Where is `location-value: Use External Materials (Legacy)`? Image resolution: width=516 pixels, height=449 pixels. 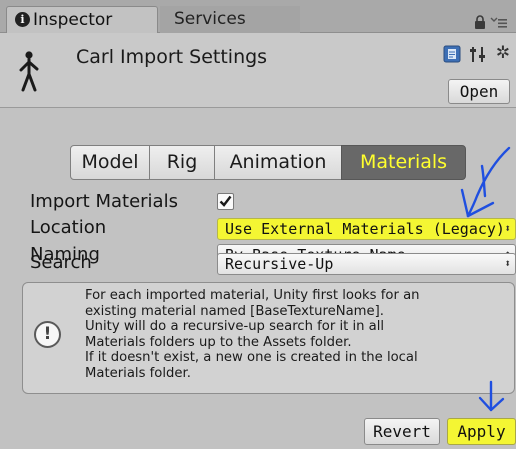
location-value: Use External Materials (Legacy) is located at coordinates (365, 229).